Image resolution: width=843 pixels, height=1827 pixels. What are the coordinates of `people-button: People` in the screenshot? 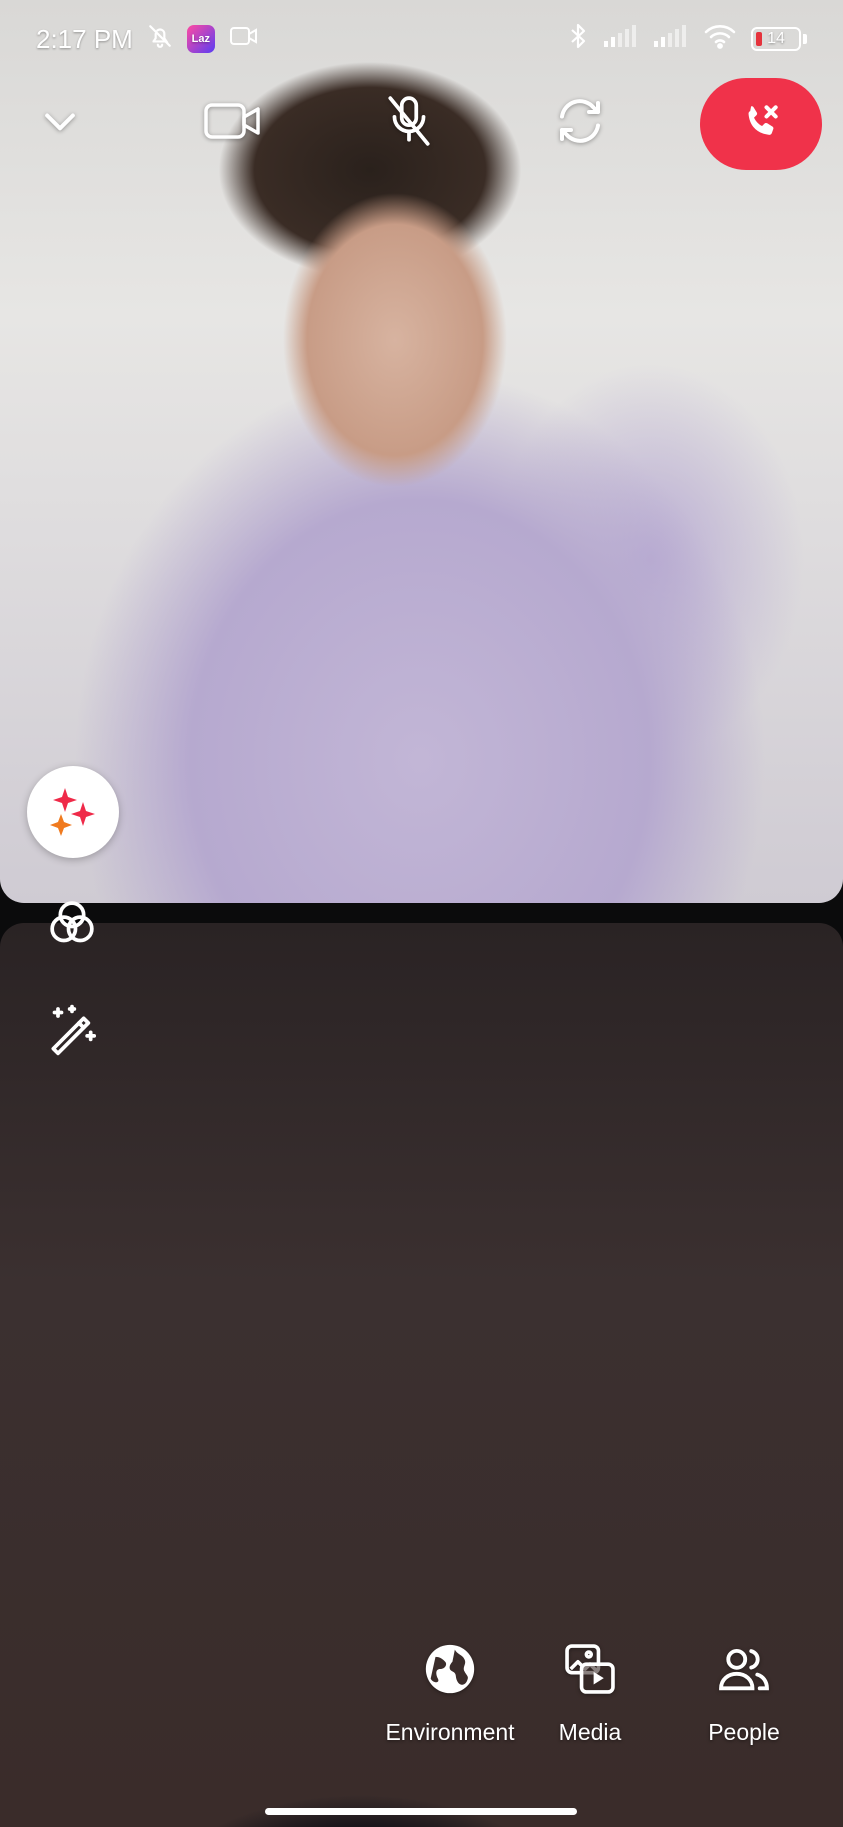 It's located at (744, 1693).